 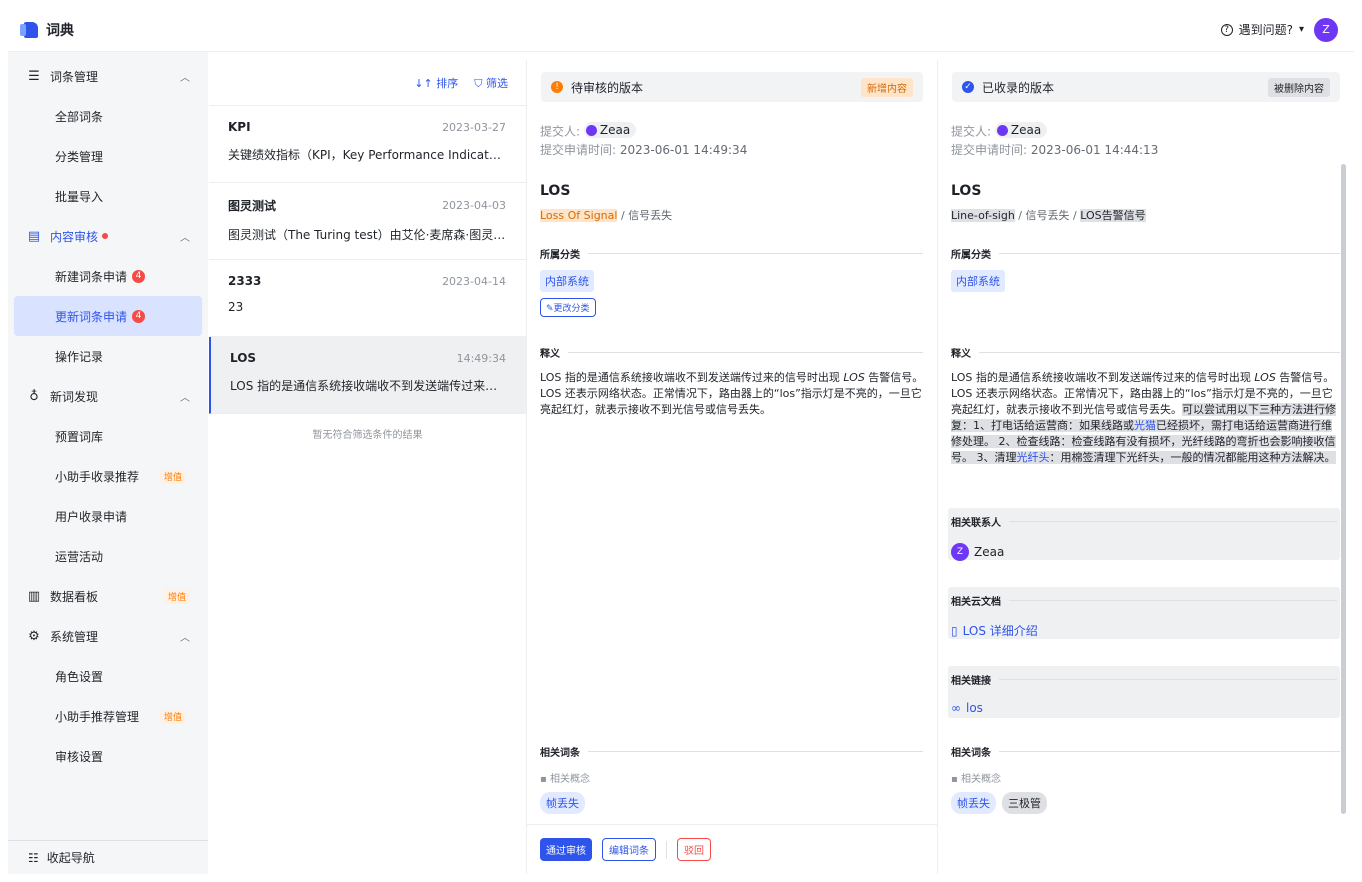 I want to click on question-icon: ?, so click(x=1226, y=29).